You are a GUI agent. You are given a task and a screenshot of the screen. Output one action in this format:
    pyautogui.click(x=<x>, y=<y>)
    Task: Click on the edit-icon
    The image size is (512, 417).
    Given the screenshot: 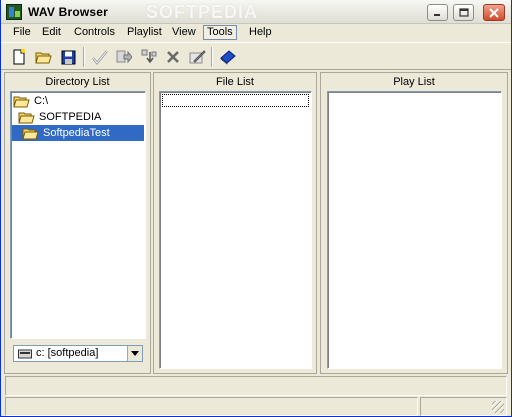 What is the action you would take?
    pyautogui.click(x=197, y=57)
    